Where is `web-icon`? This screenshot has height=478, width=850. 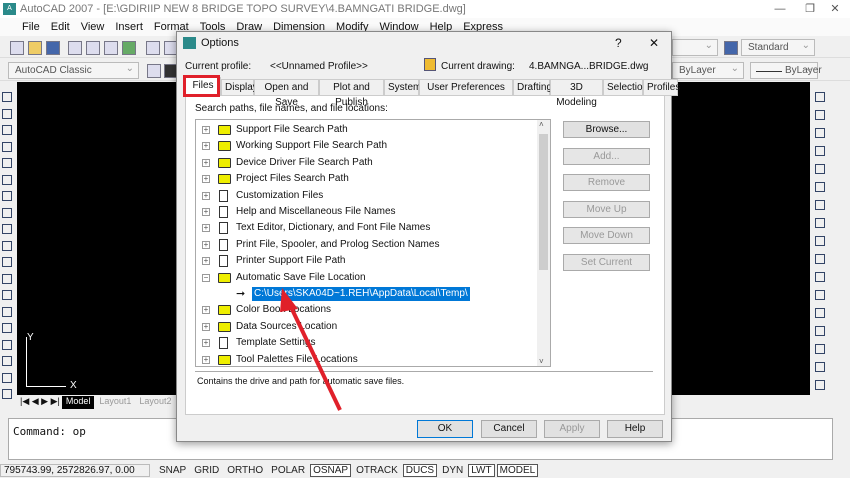
web-icon is located at coordinates (129, 48).